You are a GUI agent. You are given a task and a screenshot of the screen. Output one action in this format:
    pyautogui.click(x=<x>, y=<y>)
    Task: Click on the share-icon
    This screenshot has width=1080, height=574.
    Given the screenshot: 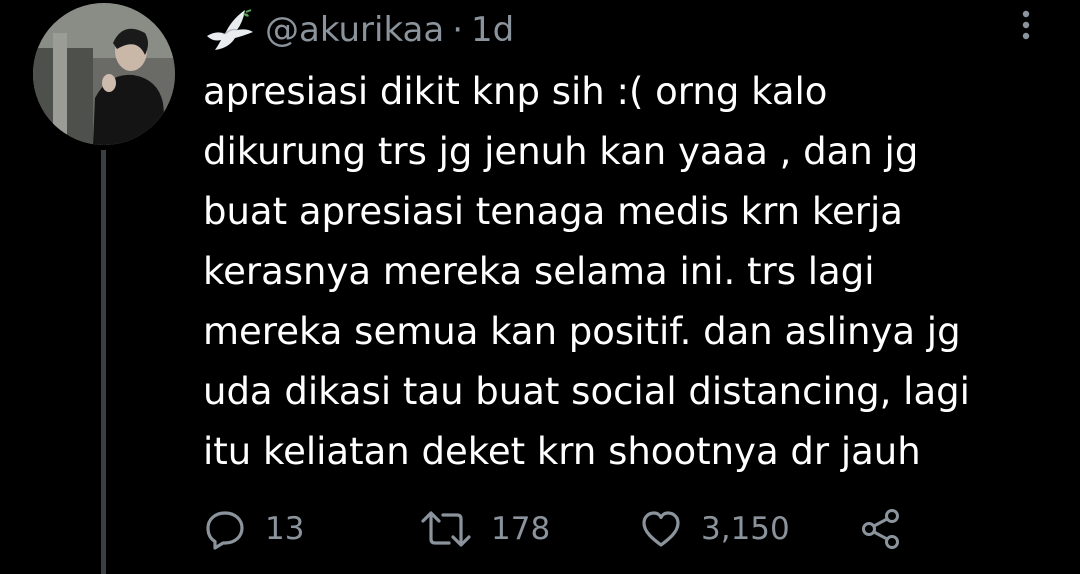 What is the action you would take?
    pyautogui.click(x=880, y=529)
    